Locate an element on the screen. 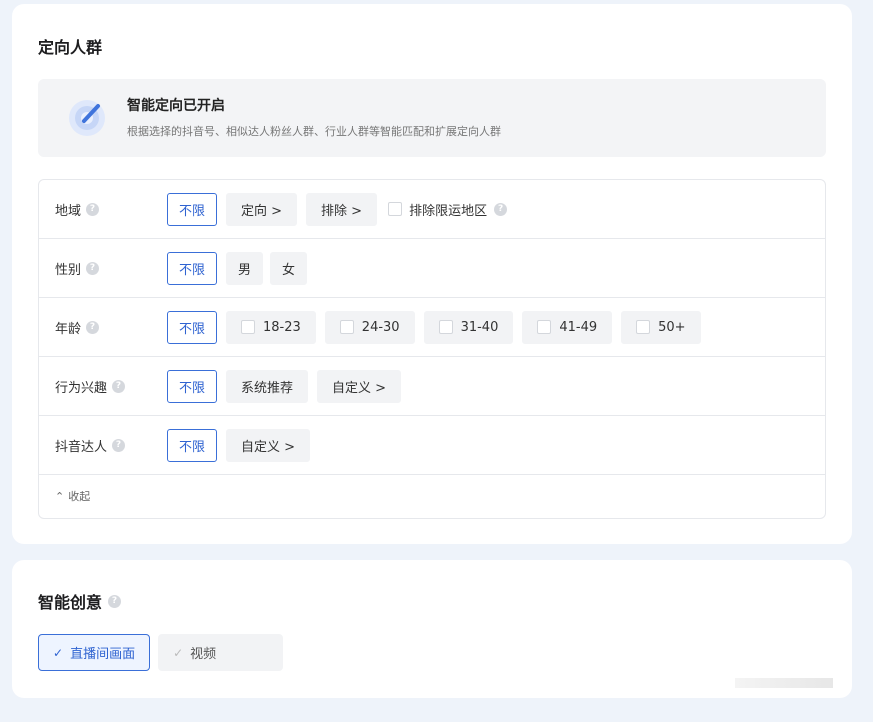 This screenshot has width=873, height=722. exclude-restricted-area-checkbox: 排除限运地区 ? is located at coordinates (448, 209).